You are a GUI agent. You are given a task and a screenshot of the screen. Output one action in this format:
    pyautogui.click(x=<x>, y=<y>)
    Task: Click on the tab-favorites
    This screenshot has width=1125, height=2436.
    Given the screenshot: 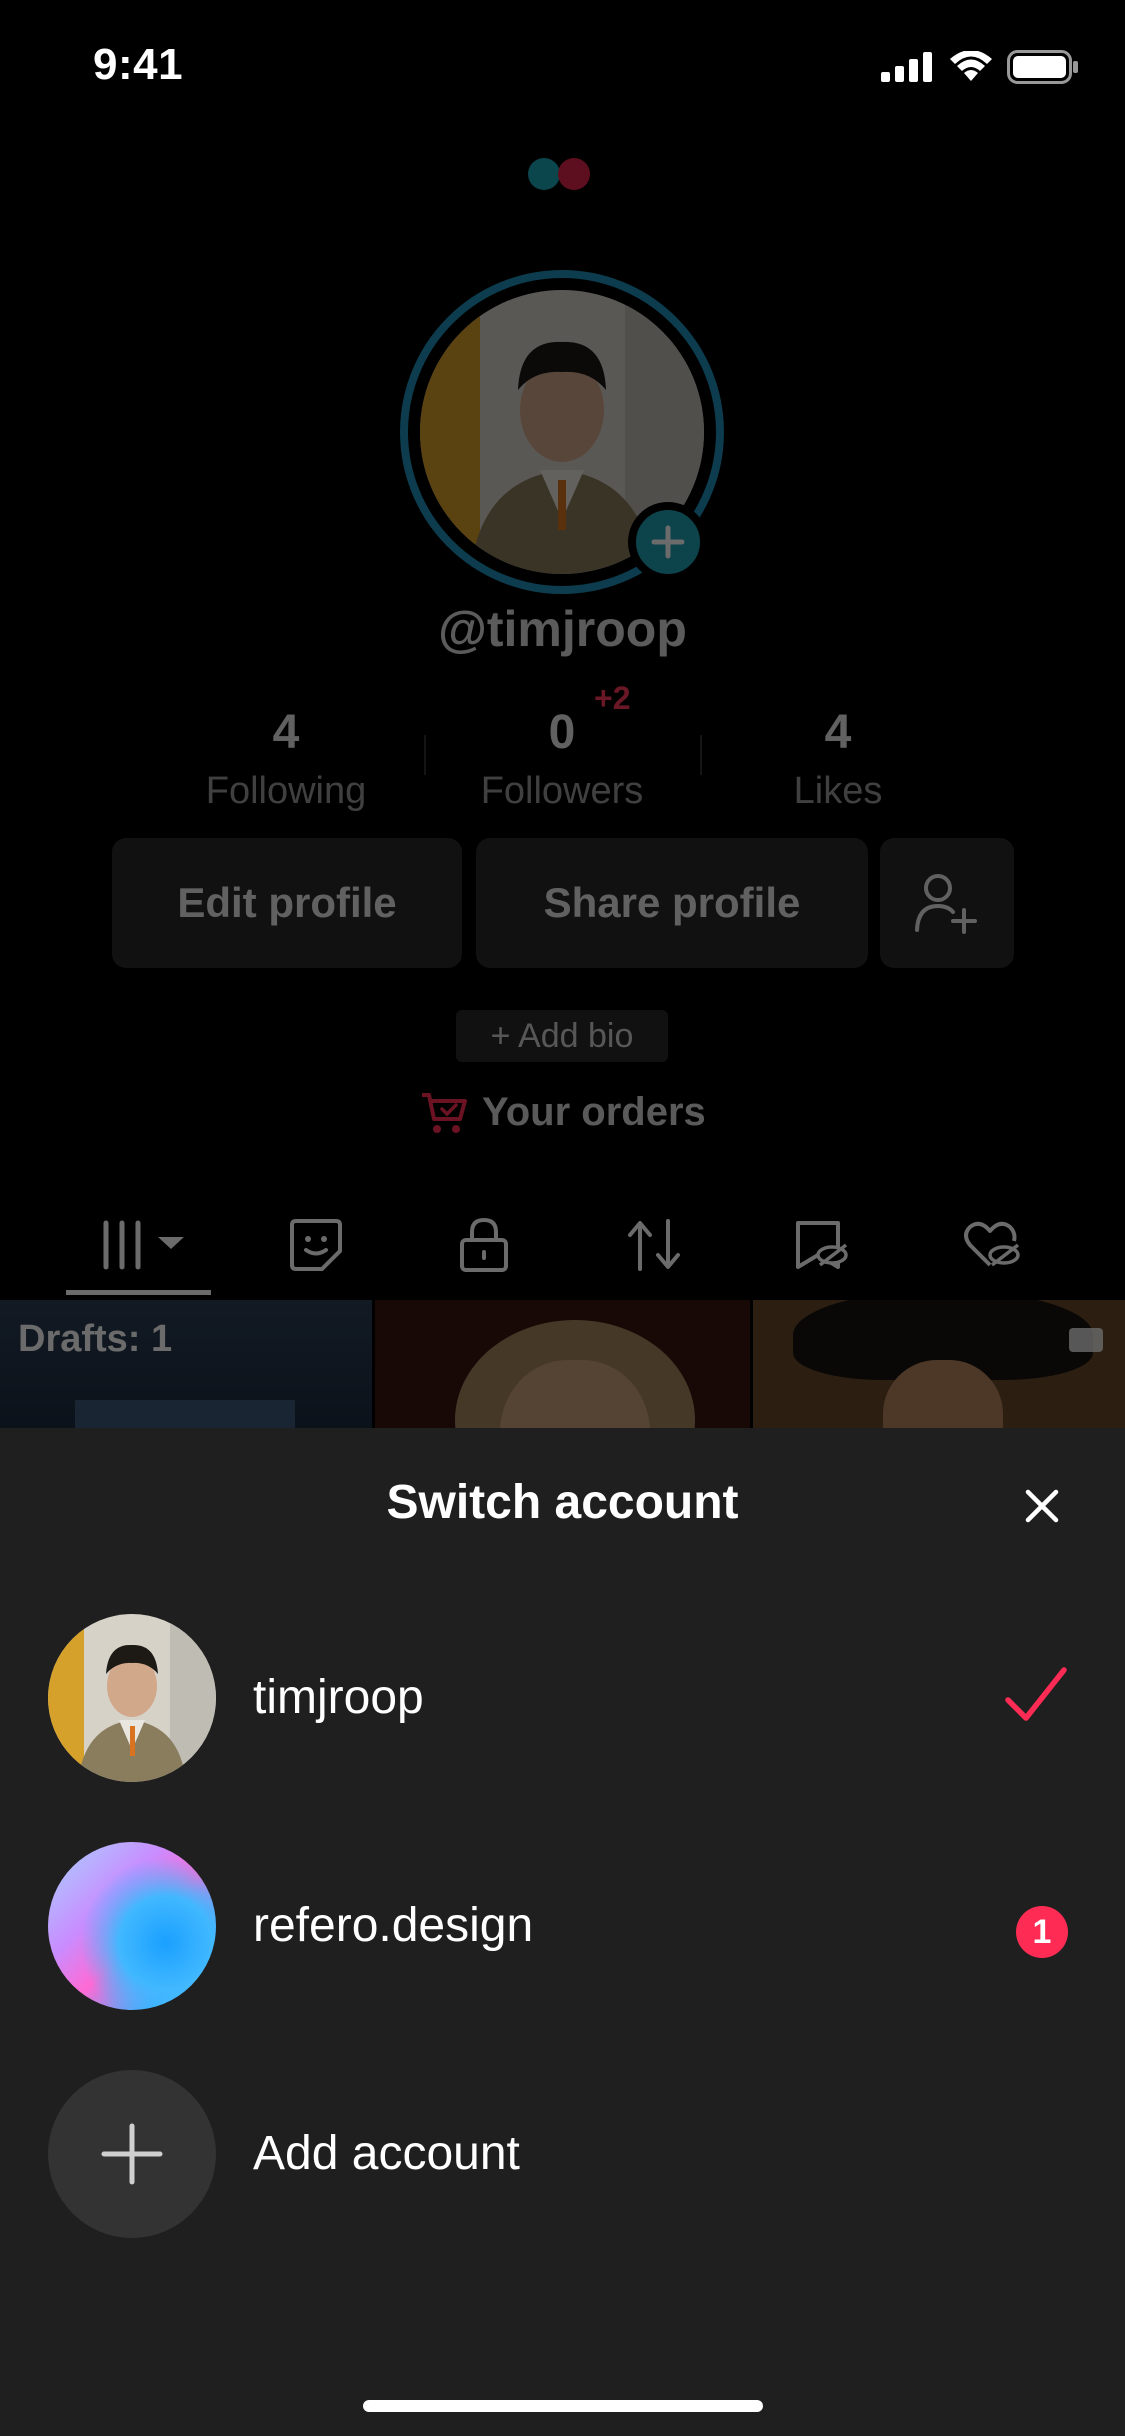 What is the action you would take?
    pyautogui.click(x=822, y=1245)
    